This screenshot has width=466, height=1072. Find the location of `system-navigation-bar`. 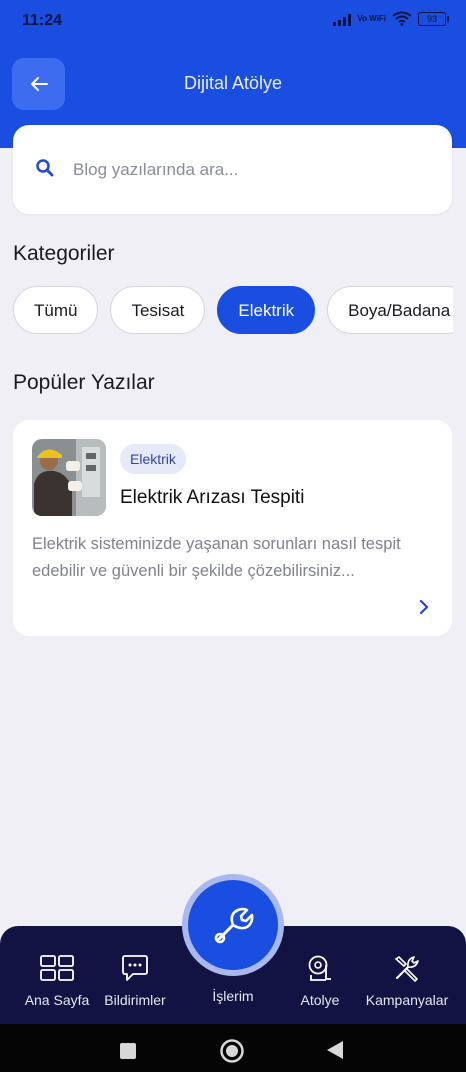

system-navigation-bar is located at coordinates (233, 1048).